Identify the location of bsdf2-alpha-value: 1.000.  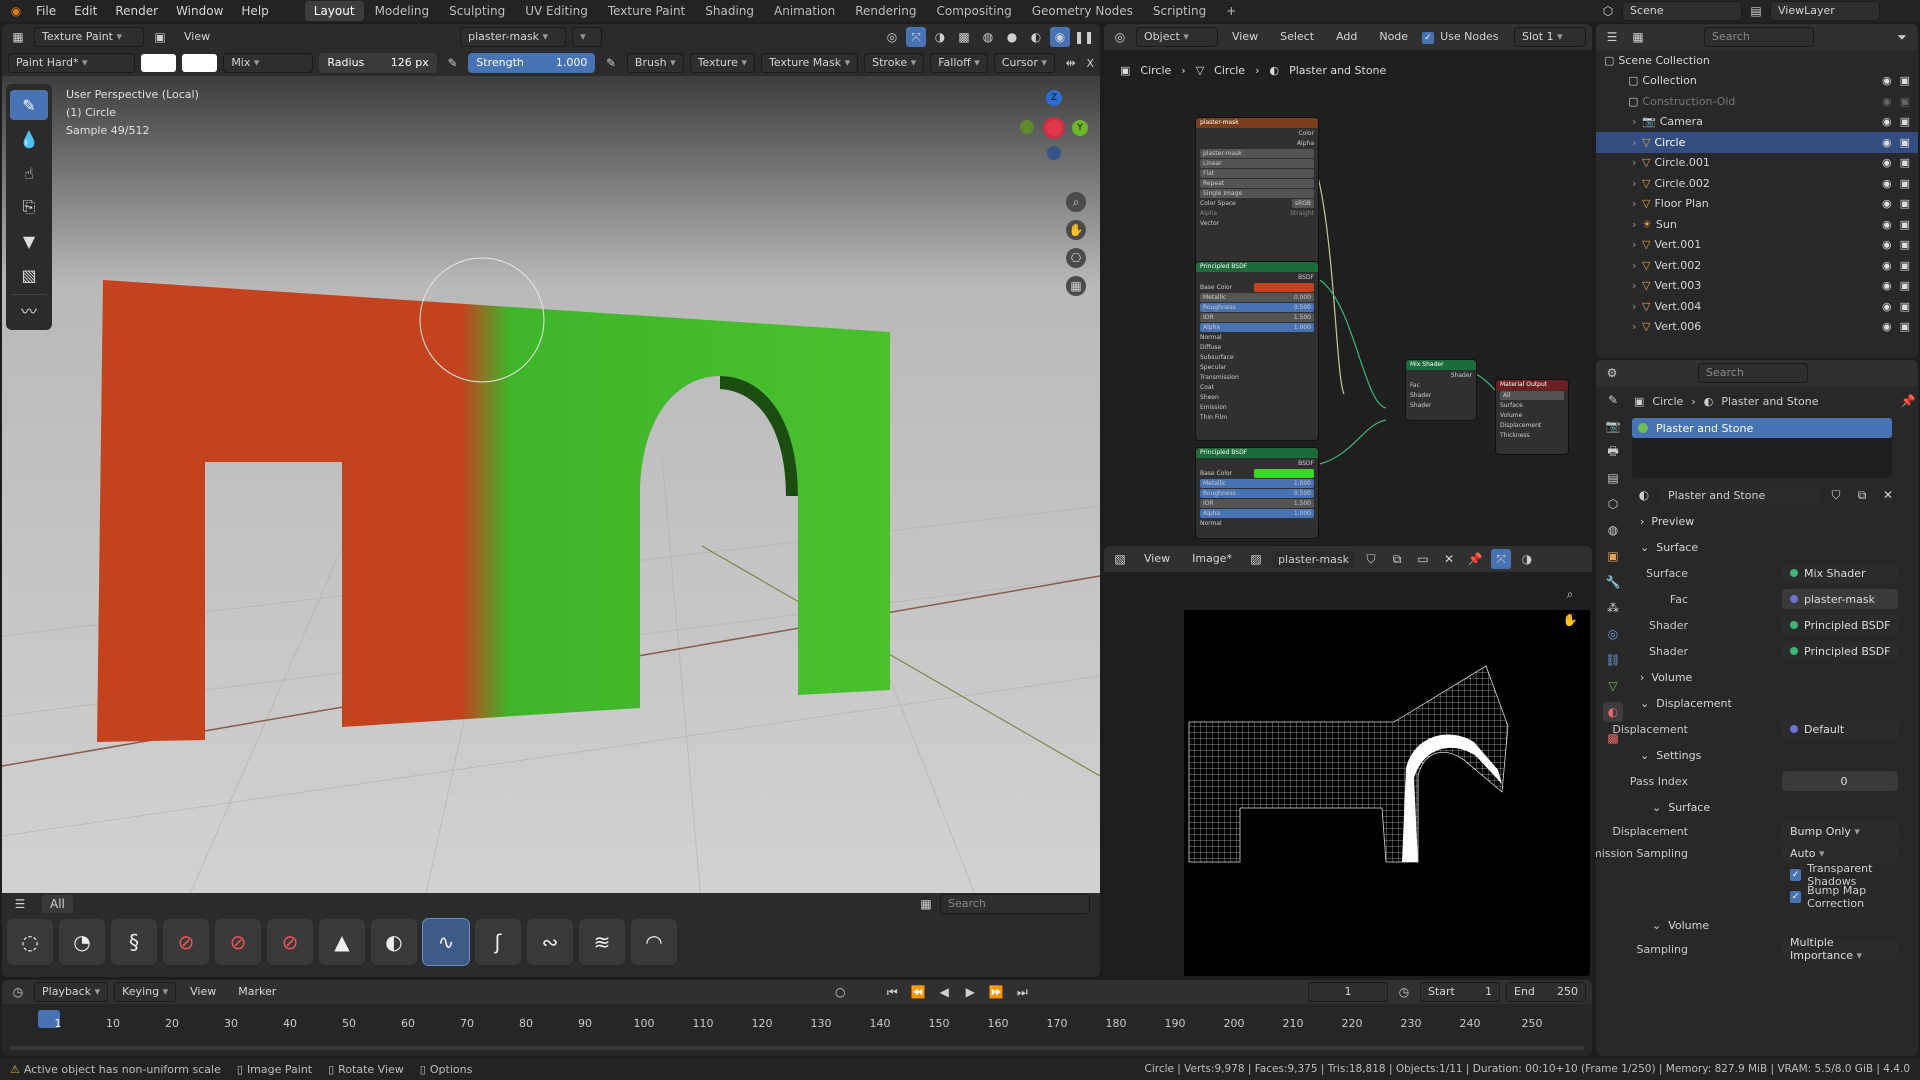
(1302, 513).